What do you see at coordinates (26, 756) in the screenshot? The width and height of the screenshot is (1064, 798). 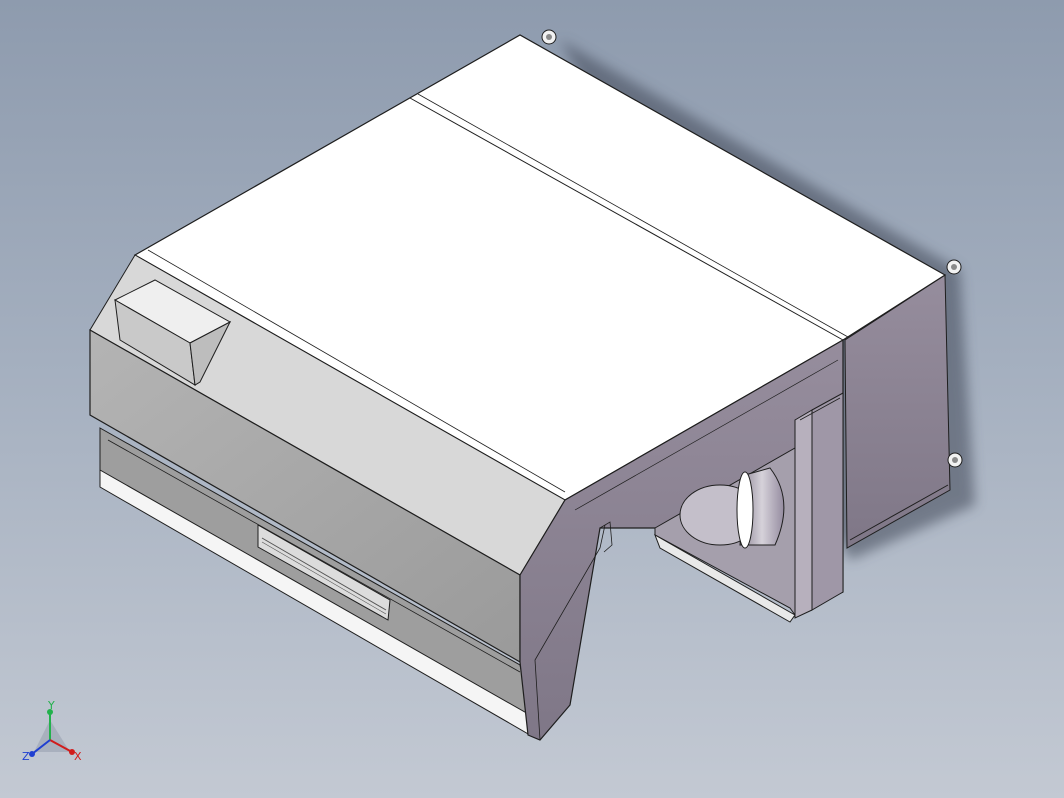 I see `z-axis-label: Z` at bounding box center [26, 756].